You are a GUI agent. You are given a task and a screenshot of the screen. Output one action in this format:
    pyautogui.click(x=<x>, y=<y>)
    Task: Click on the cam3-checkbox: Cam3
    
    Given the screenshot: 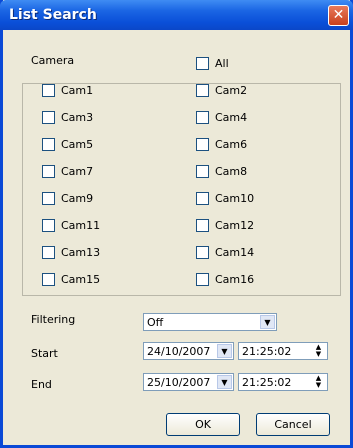 What is the action you would take?
    pyautogui.click(x=67, y=117)
    